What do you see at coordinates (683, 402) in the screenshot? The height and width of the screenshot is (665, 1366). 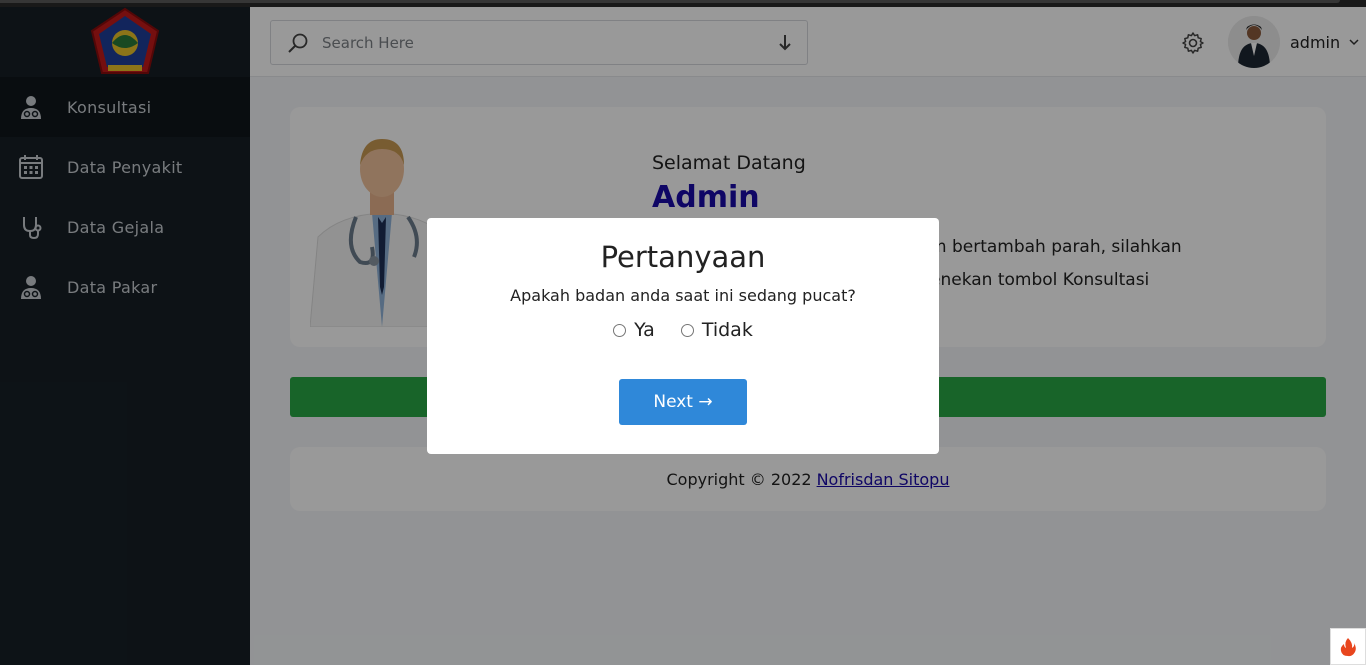 I see `next-button: Next →` at bounding box center [683, 402].